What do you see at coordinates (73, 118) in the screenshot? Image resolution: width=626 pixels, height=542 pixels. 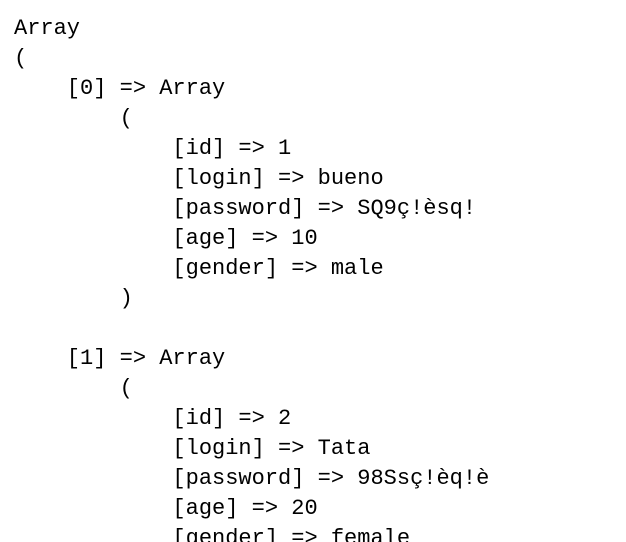 I see `dump-line-item0-paren-open: (` at bounding box center [73, 118].